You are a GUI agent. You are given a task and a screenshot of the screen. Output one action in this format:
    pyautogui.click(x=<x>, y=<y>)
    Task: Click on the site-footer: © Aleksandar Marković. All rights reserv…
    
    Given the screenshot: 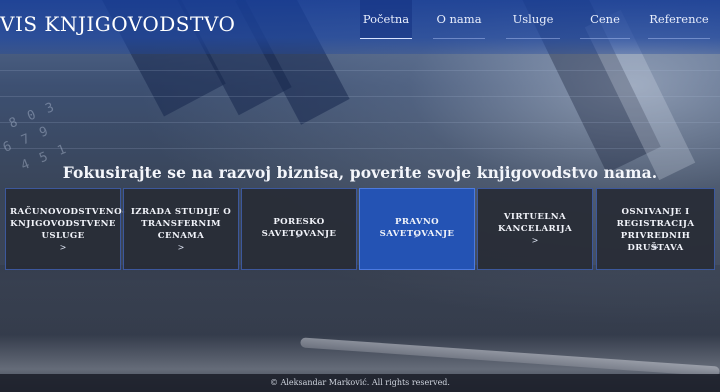 What is the action you would take?
    pyautogui.click(x=360, y=383)
    